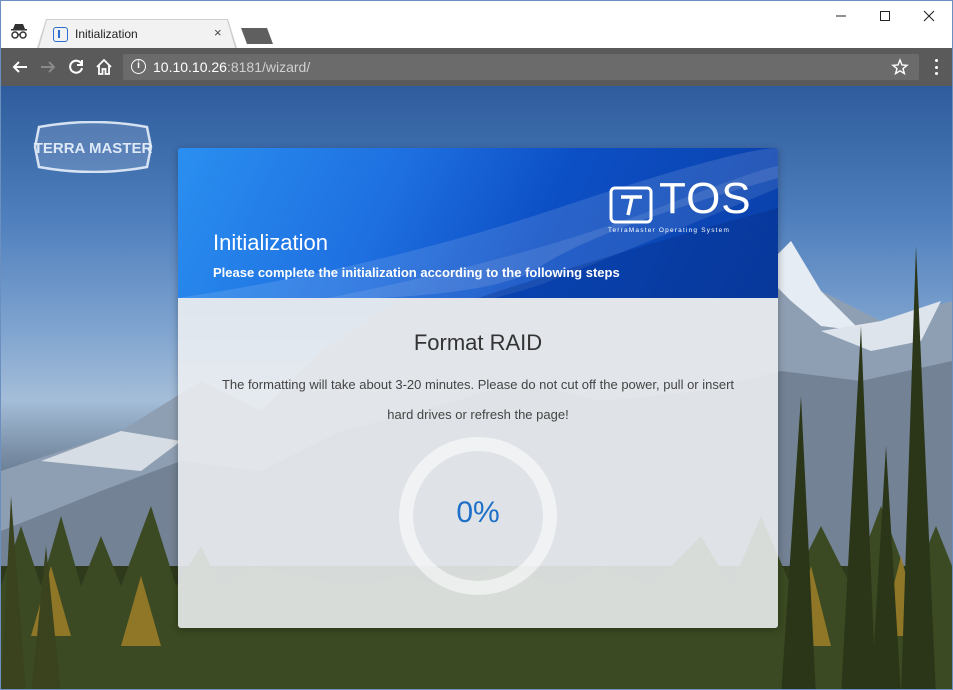  I want to click on browser-menu-icon, so click(936, 67).